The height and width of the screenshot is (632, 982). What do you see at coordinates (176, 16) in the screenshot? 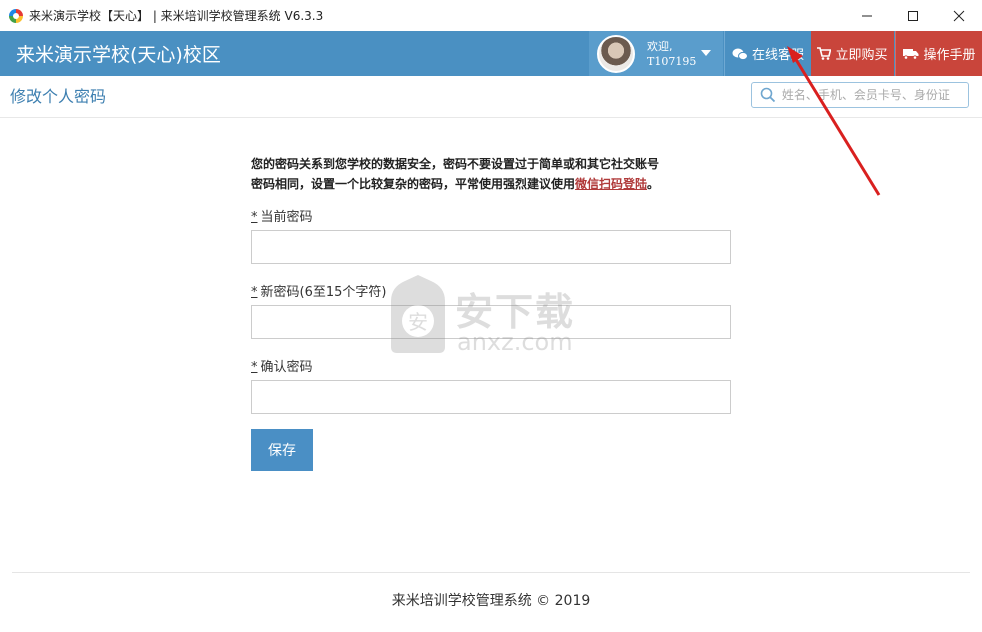
I see `window-title: 来米演示学校【天心】 | 来米培训学校管理系统 V6.3.3` at bounding box center [176, 16].